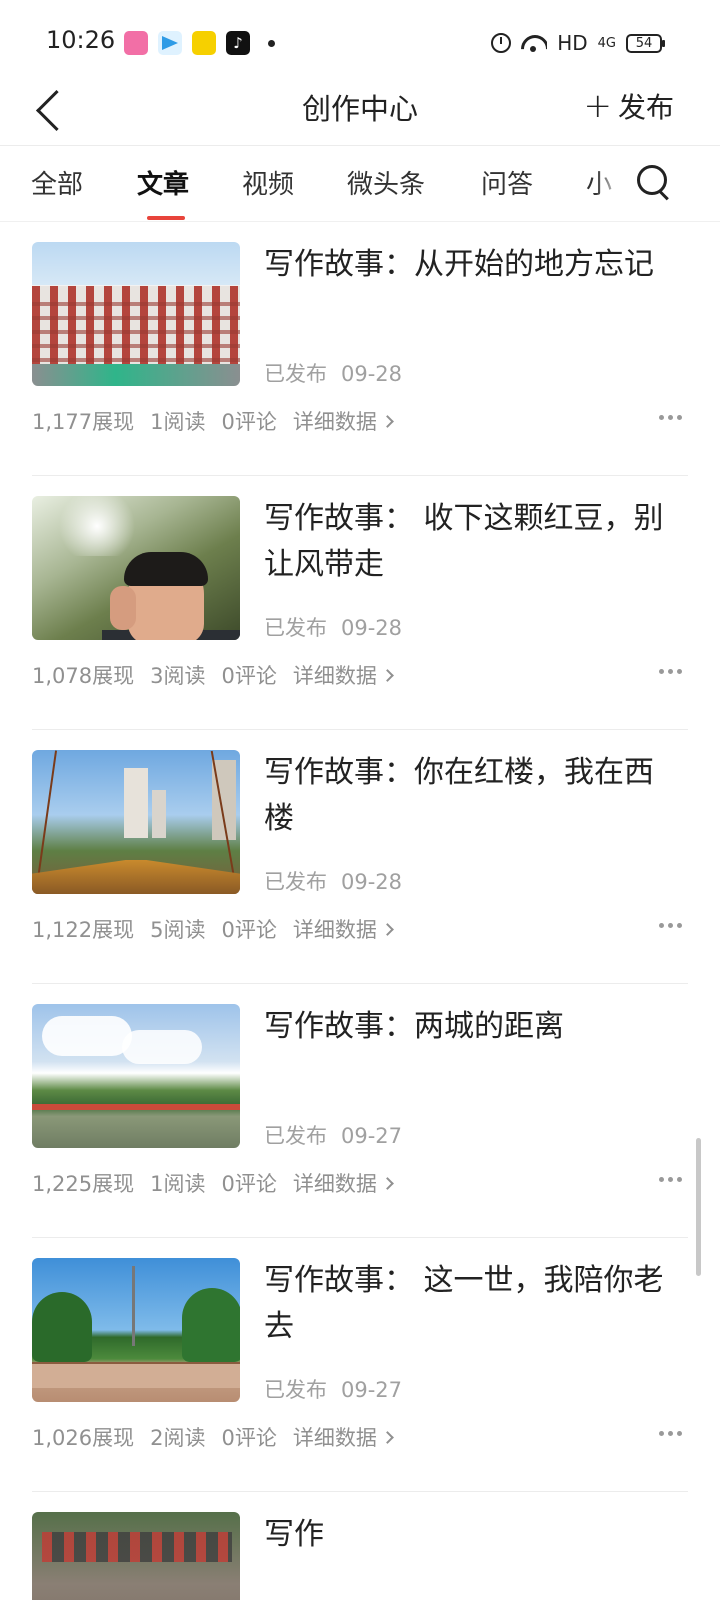  What do you see at coordinates (611, 183) in the screenshot?
I see `tabs-fade` at bounding box center [611, 183].